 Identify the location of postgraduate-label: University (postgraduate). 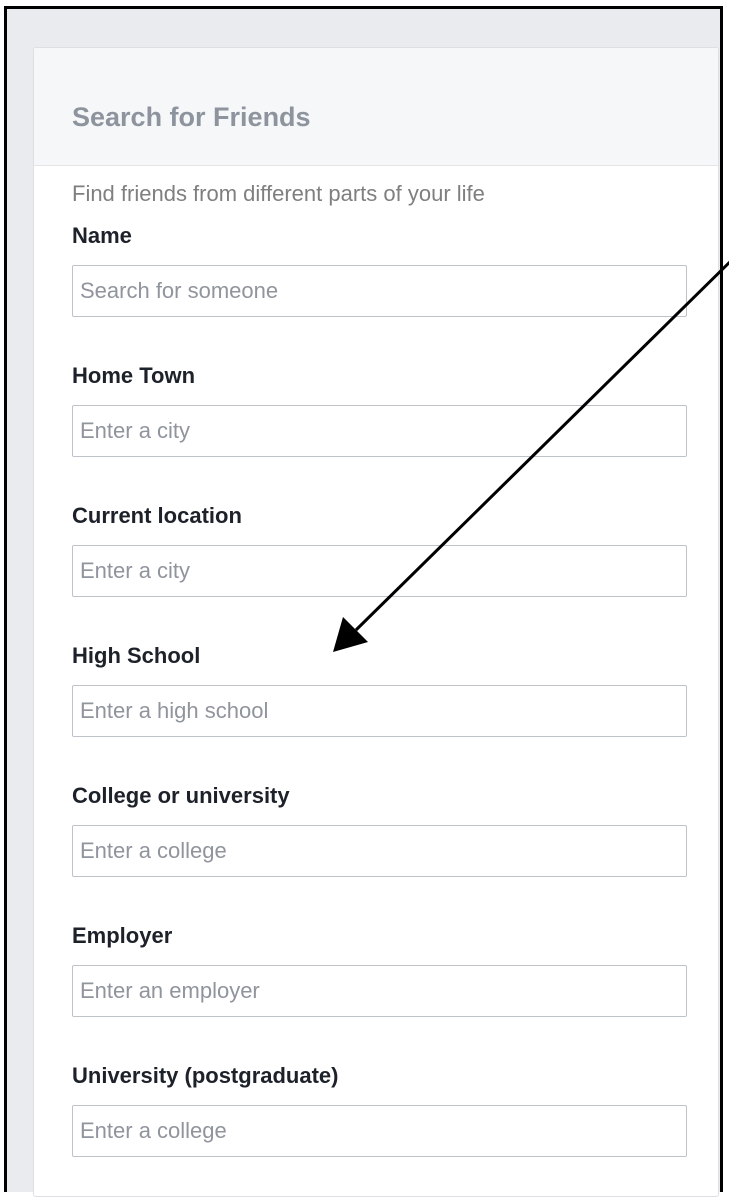
(205, 1075).